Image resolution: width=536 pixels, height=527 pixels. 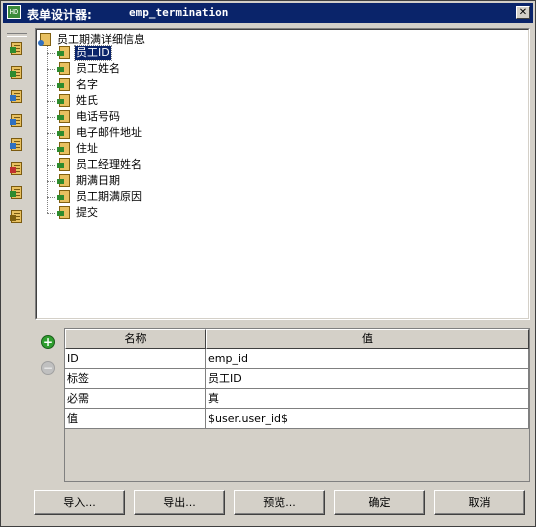 What do you see at coordinates (135, 379) in the screenshot?
I see `property-name-cell: 标签` at bounding box center [135, 379].